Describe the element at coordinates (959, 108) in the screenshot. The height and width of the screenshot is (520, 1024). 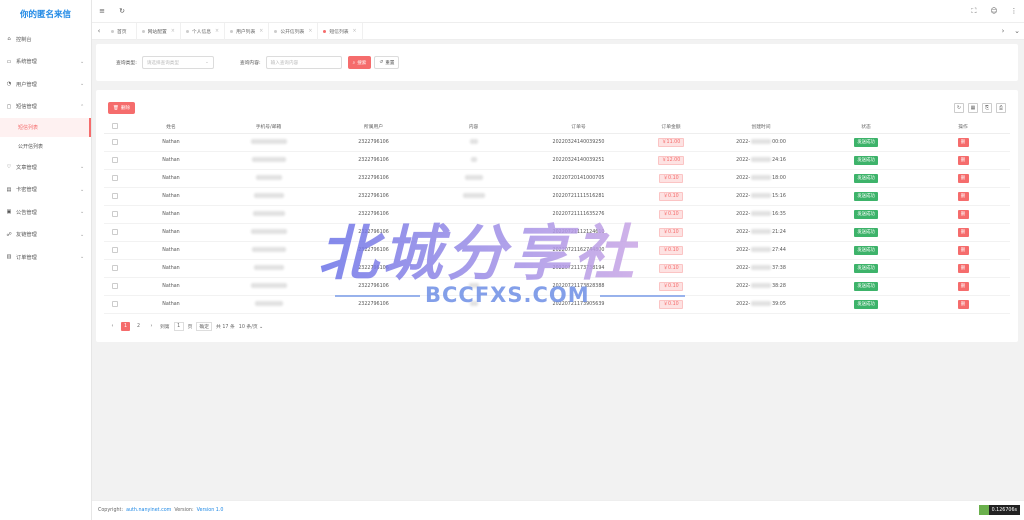
I see `refresh-table-icon: ↻` at that location.